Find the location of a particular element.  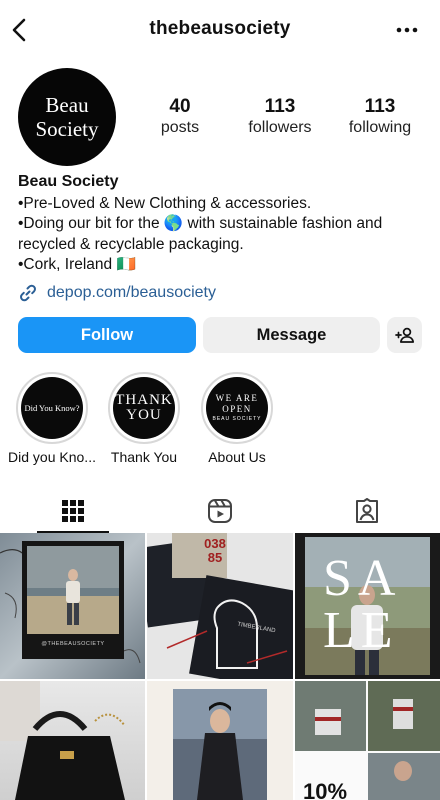

bio-text: with sustainable fashion and is located at coordinates (283, 223).